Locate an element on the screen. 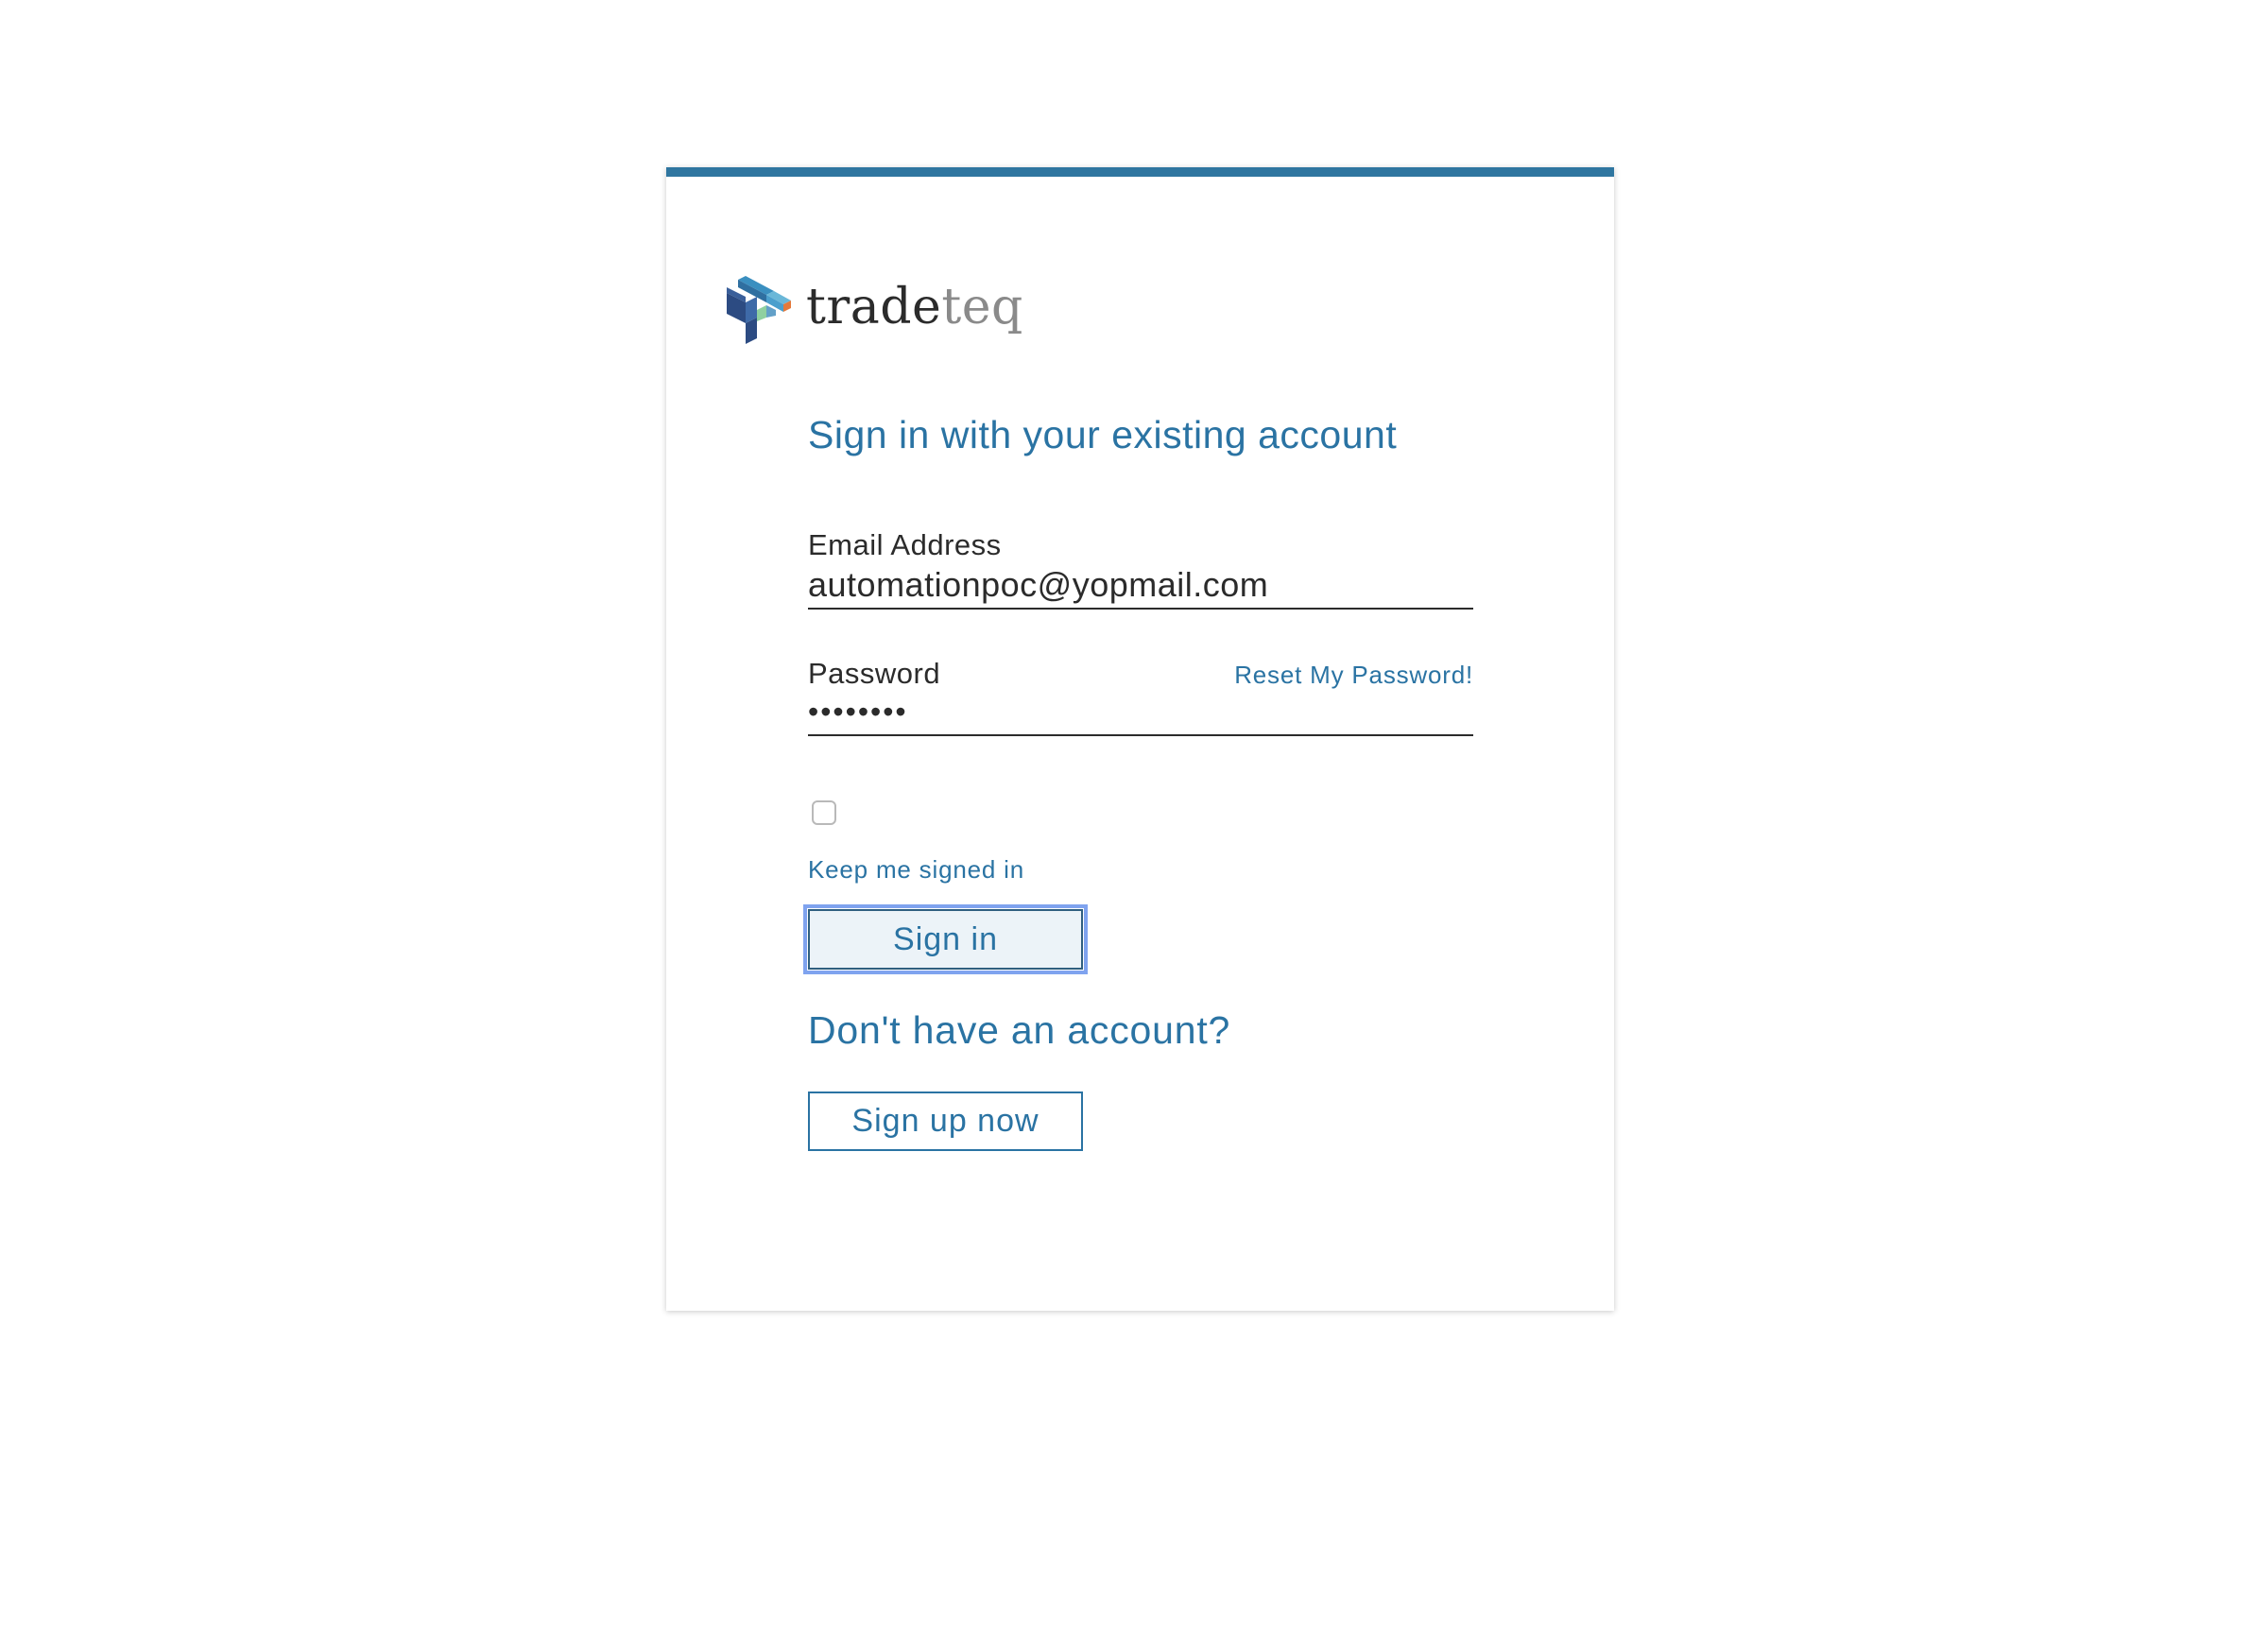 This screenshot has height=1633, width=2268. tradeteq-wordmark: tradeteq is located at coordinates (914, 307).